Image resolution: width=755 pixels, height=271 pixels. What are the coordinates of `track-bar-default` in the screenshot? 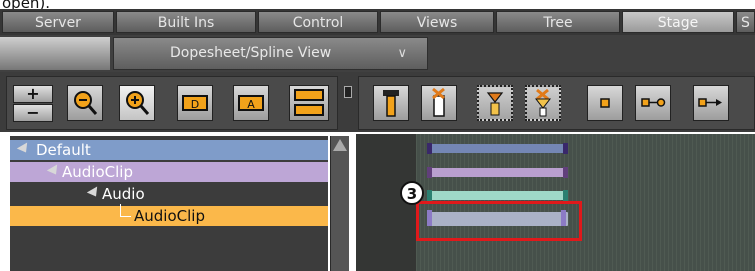 It's located at (498, 148).